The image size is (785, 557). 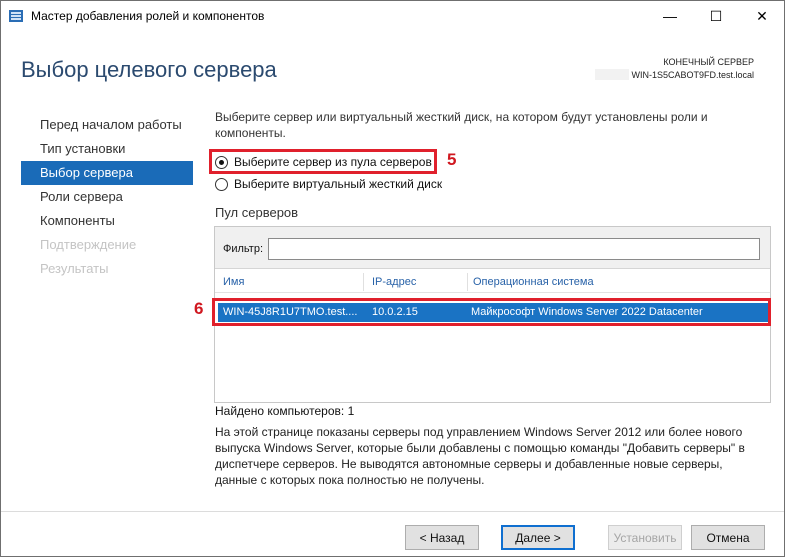 What do you see at coordinates (16, 16) in the screenshot?
I see `server-manager-icon` at bounding box center [16, 16].